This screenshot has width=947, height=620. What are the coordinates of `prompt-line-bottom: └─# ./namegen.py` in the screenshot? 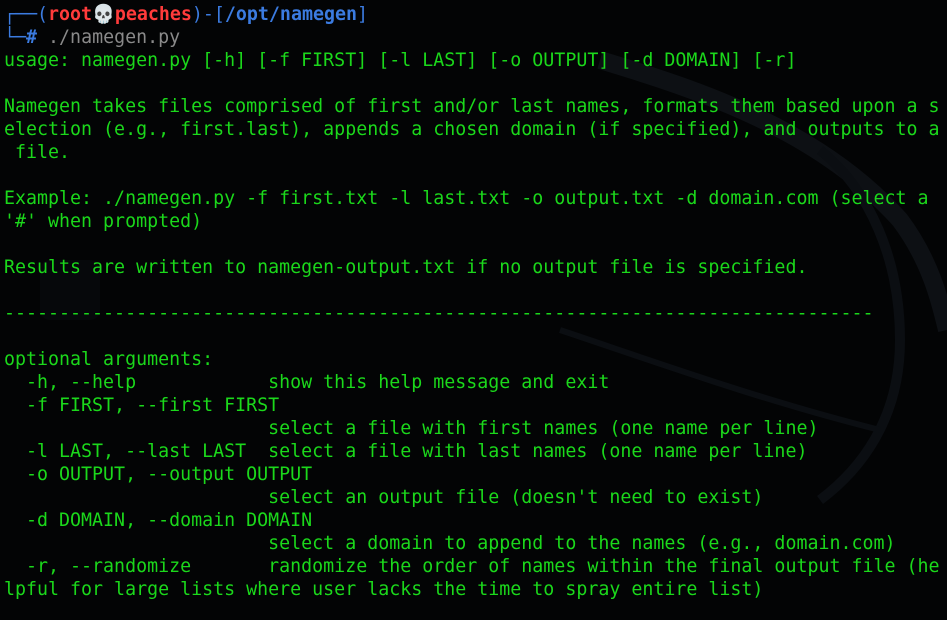 It's located at (475, 37).